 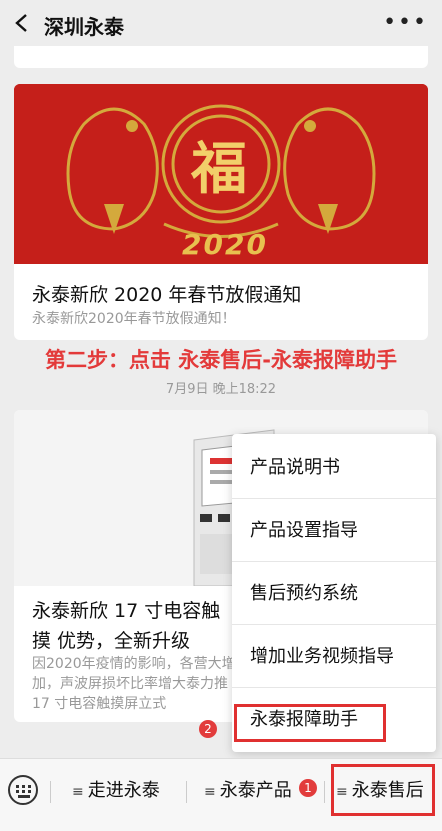 I want to click on article-title: 永泰新欣 2020 年春节放假通知, so click(x=167, y=295).